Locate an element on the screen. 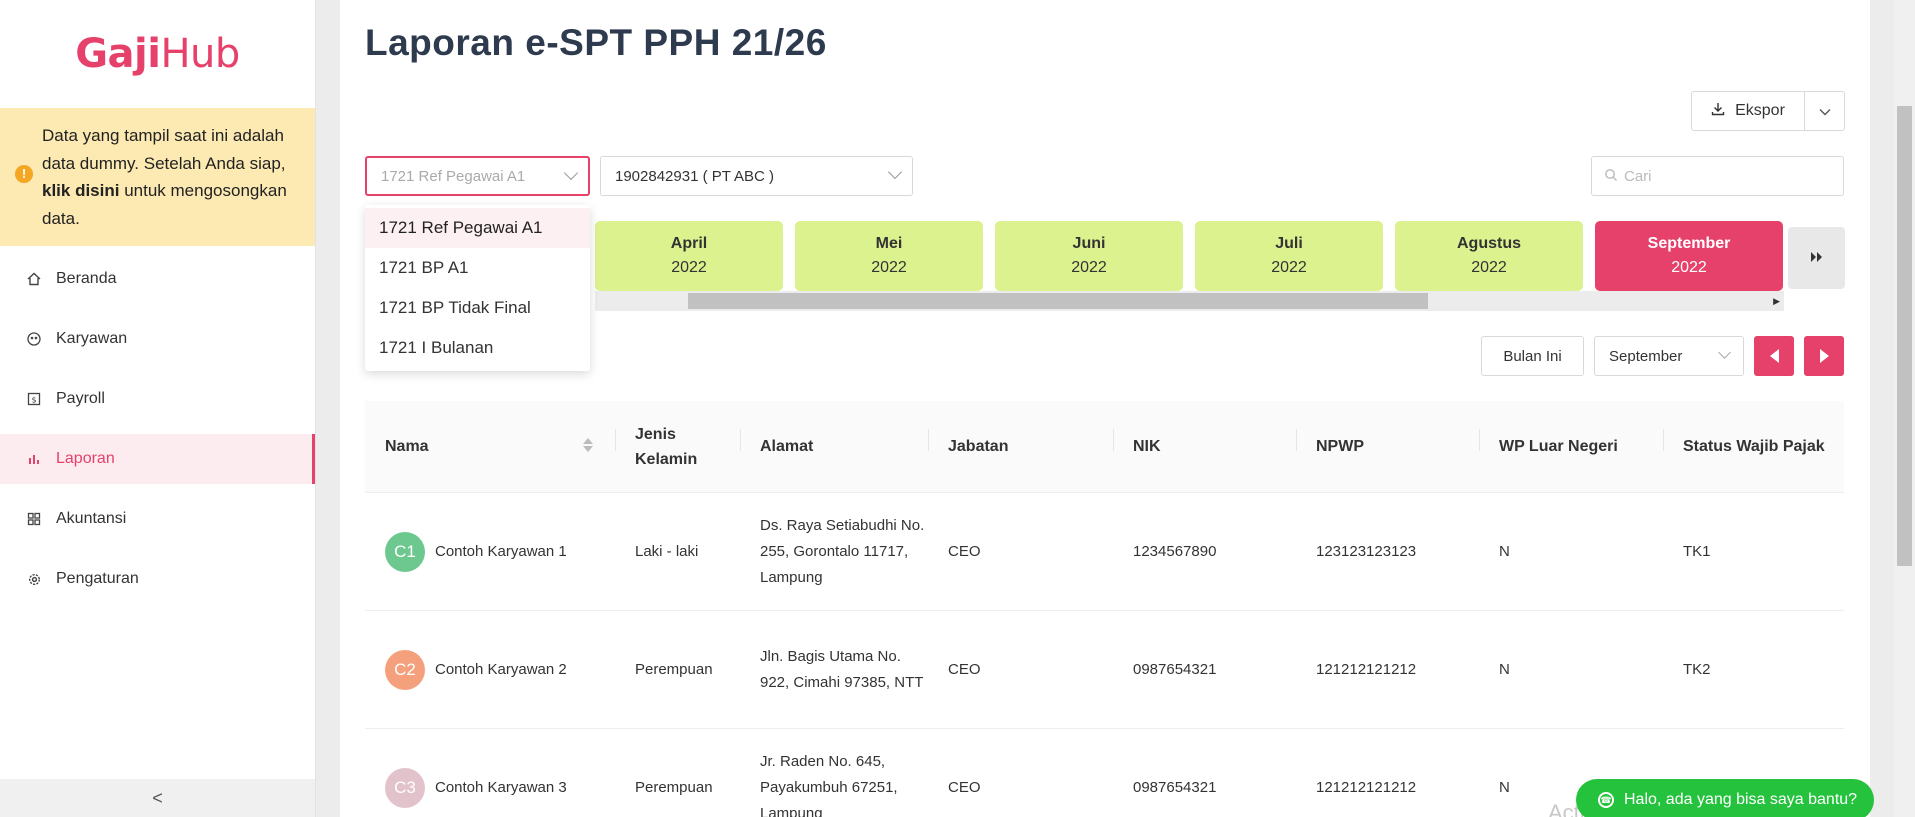 Image resolution: width=1915 pixels, height=817 pixels. sidebar-item-label: Beranda is located at coordinates (86, 278).